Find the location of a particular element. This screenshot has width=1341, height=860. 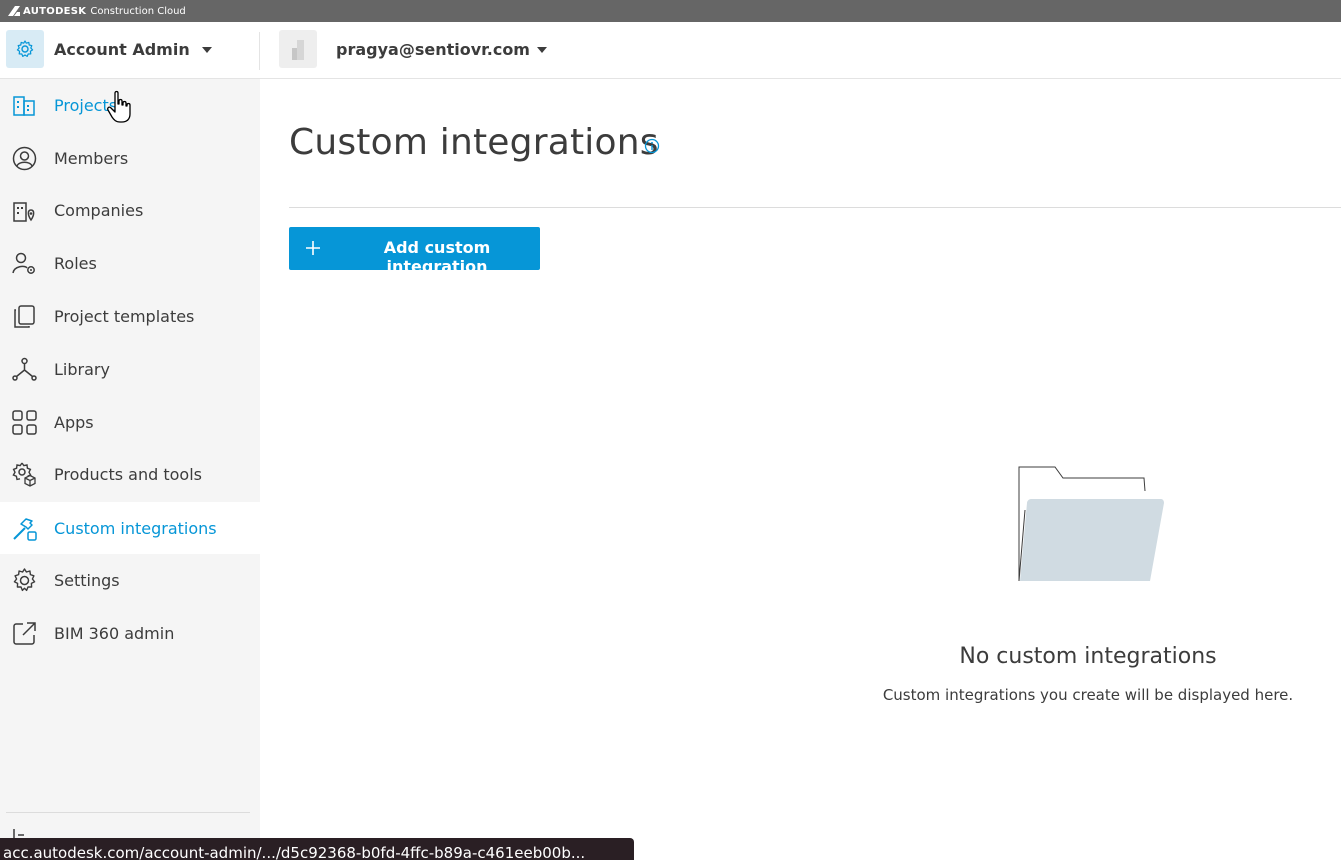

sidebar-item-roles: Roles is located at coordinates (130, 263).